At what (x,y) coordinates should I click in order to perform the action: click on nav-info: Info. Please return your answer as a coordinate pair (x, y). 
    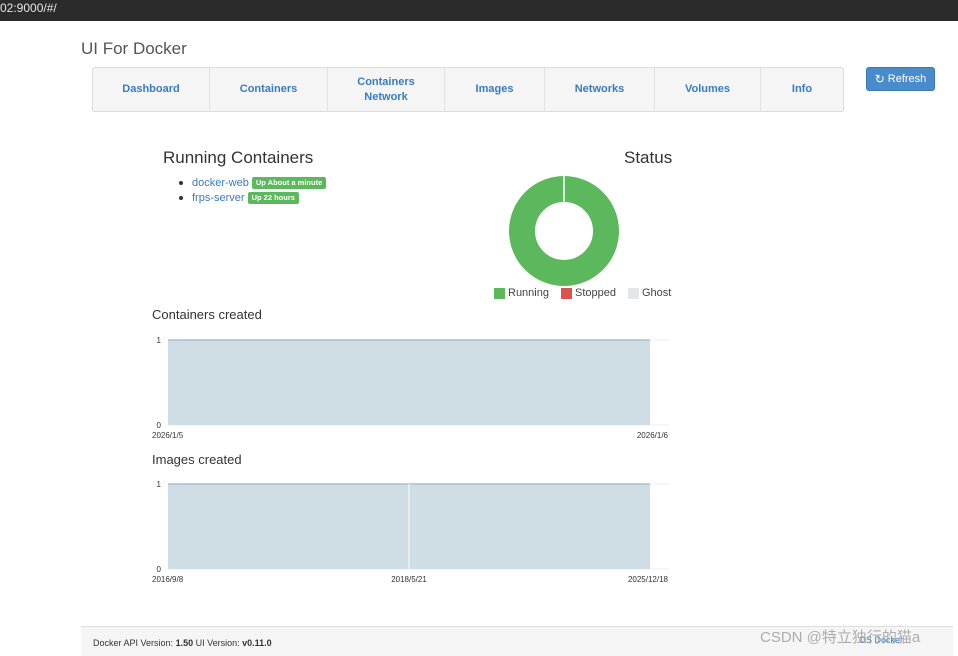
    Looking at the image, I should click on (802, 89).